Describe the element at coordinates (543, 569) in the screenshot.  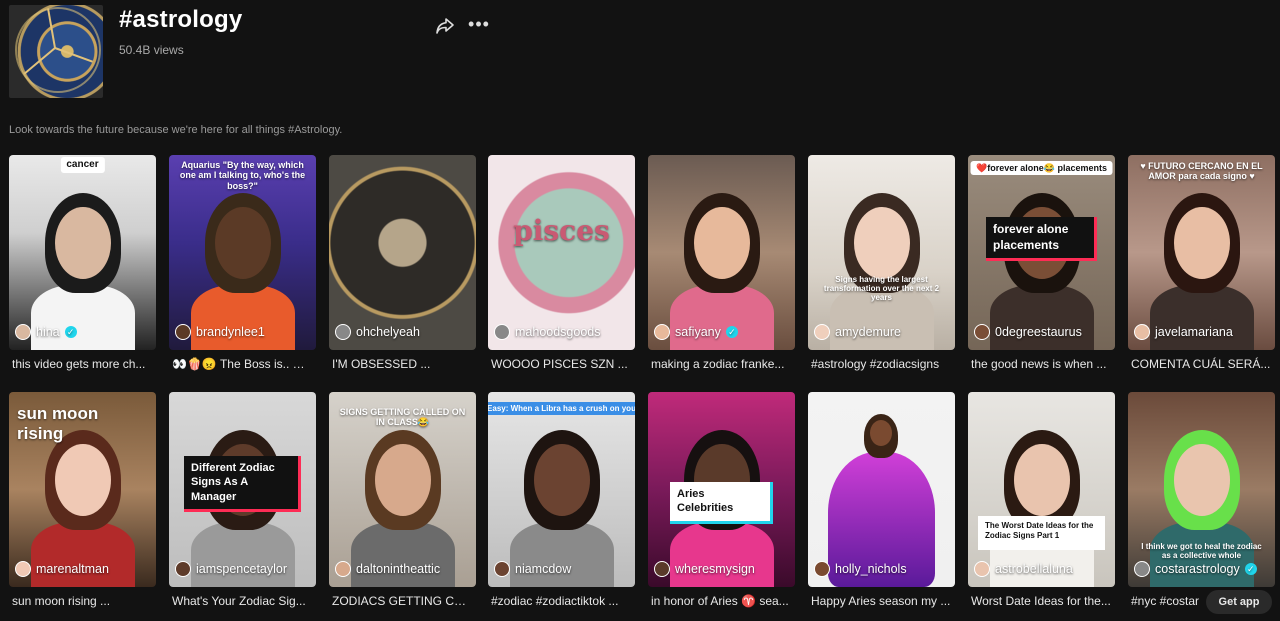
I see `author-name: niamcdow` at that location.